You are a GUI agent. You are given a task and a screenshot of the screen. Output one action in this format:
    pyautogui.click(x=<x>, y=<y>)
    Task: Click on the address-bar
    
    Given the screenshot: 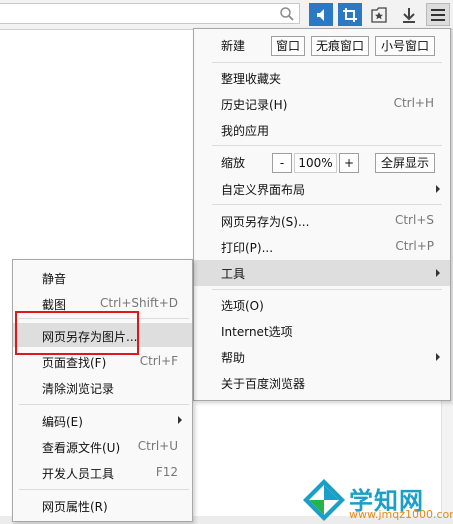 What is the action you would take?
    pyautogui.click(x=150, y=13)
    